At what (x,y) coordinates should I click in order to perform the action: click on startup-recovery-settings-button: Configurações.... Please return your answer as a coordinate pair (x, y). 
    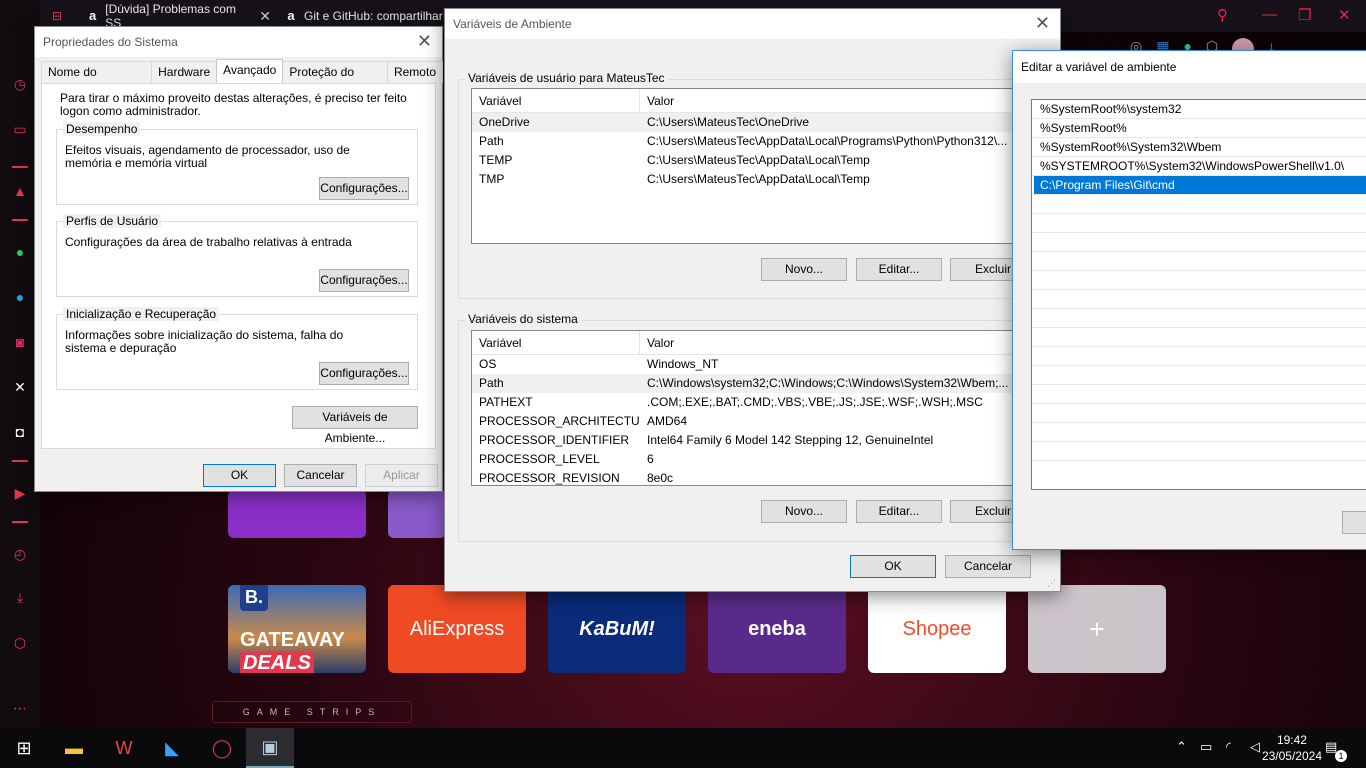
    Looking at the image, I should click on (364, 373).